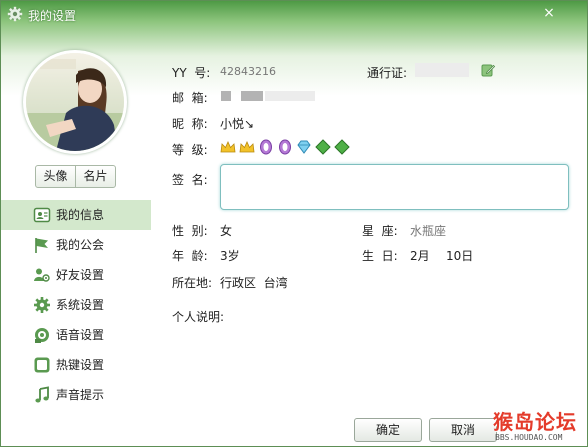 The width and height of the screenshot is (588, 447). What do you see at coordinates (230, 256) in the screenshot?
I see `age-value: 3岁` at bounding box center [230, 256].